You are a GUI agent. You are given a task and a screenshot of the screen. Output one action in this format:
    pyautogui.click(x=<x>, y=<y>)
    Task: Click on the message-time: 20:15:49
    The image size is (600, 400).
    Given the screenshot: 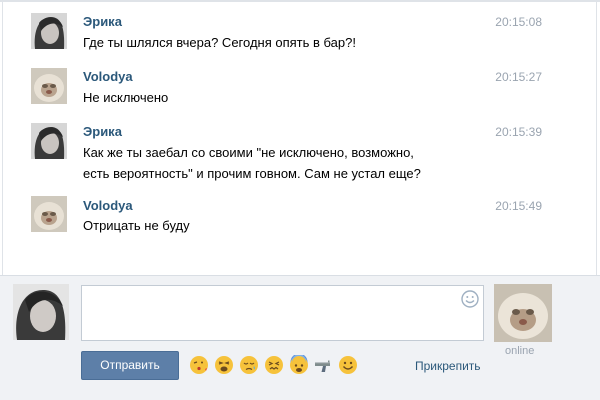 What is the action you would take?
    pyautogui.click(x=518, y=206)
    